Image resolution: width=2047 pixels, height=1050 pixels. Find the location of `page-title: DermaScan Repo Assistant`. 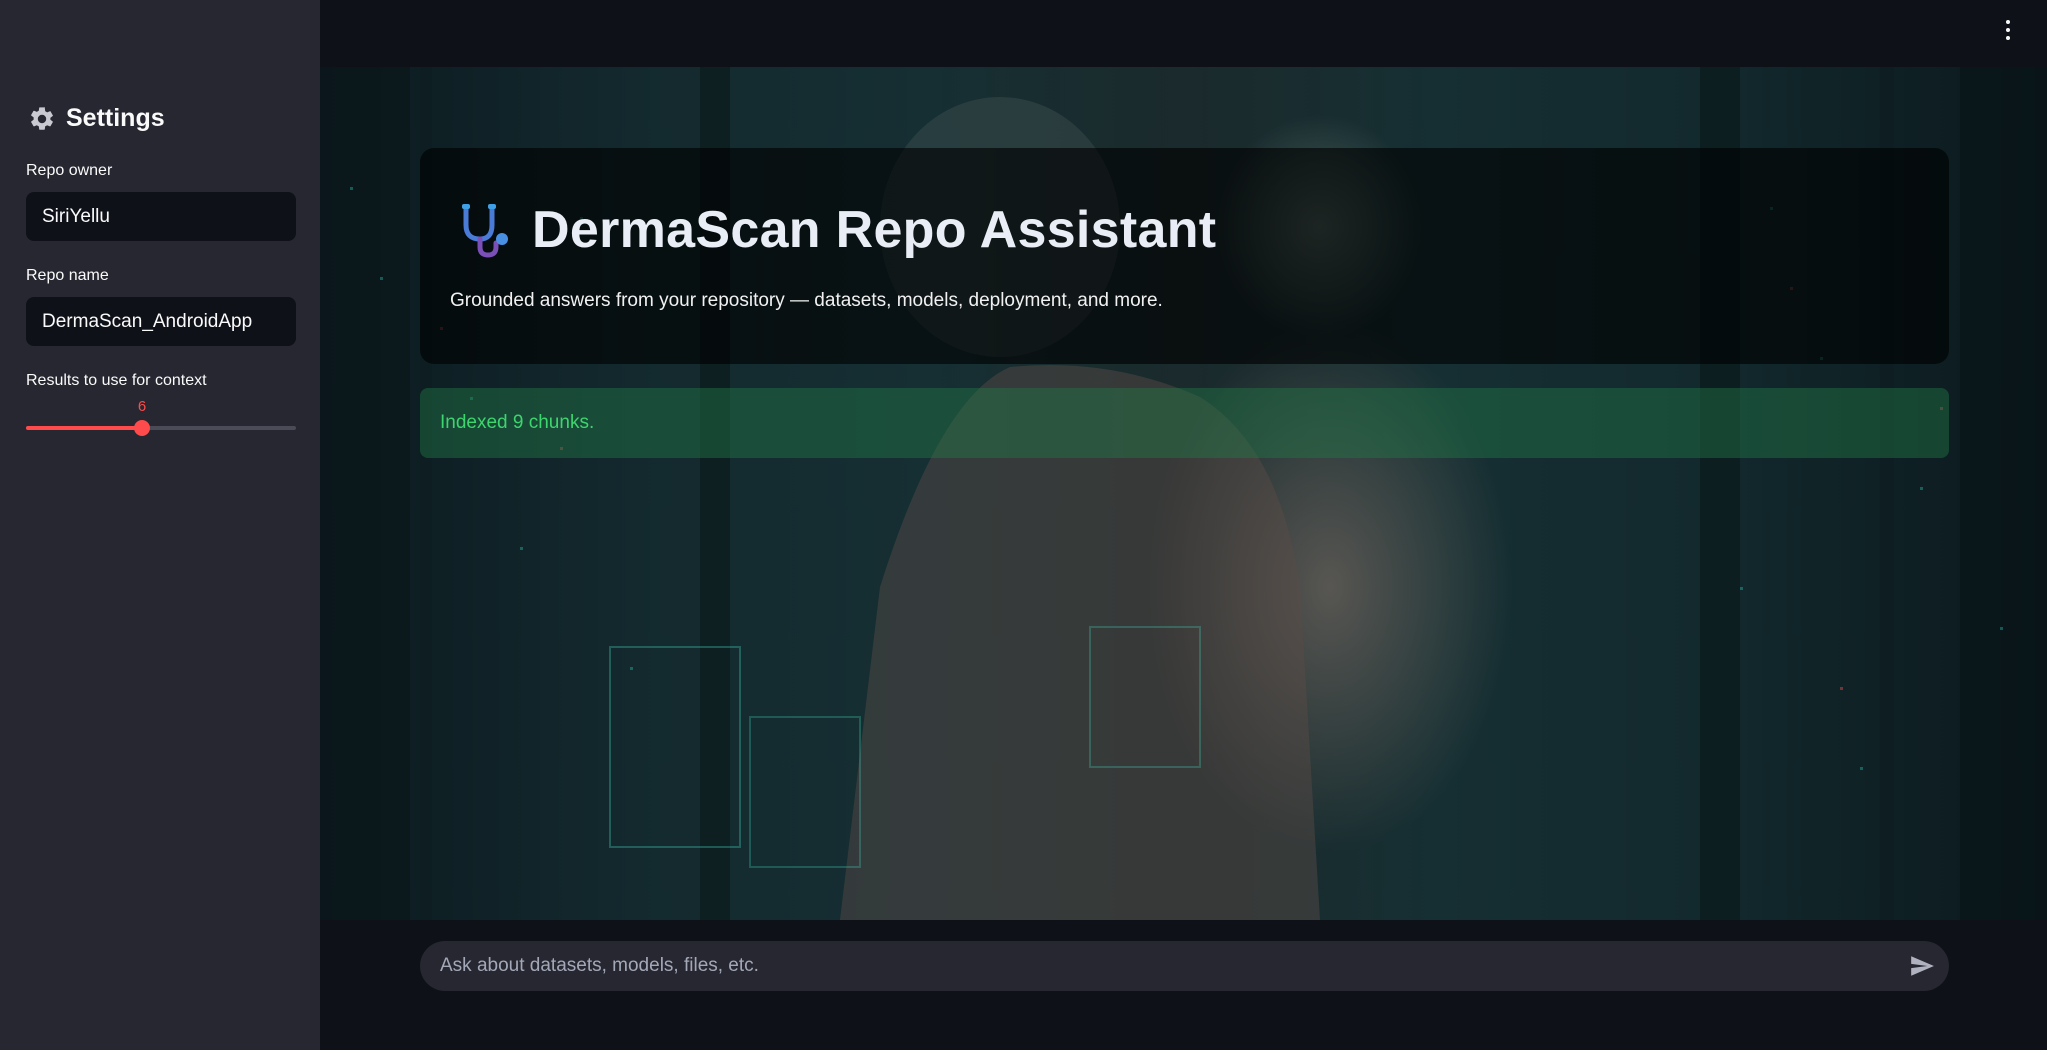

page-title: DermaScan Repo Assistant is located at coordinates (874, 230).